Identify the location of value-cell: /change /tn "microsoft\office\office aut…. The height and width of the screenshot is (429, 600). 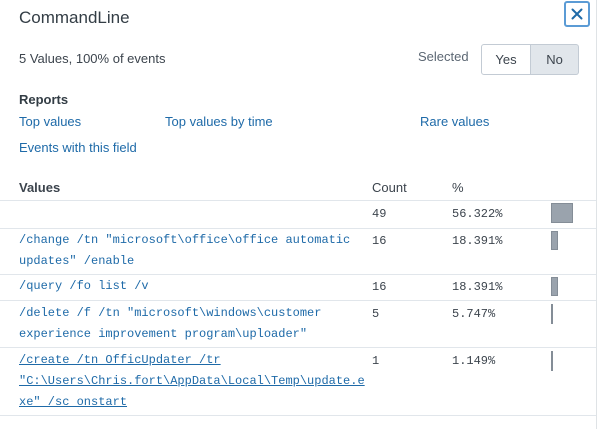
(184, 251).